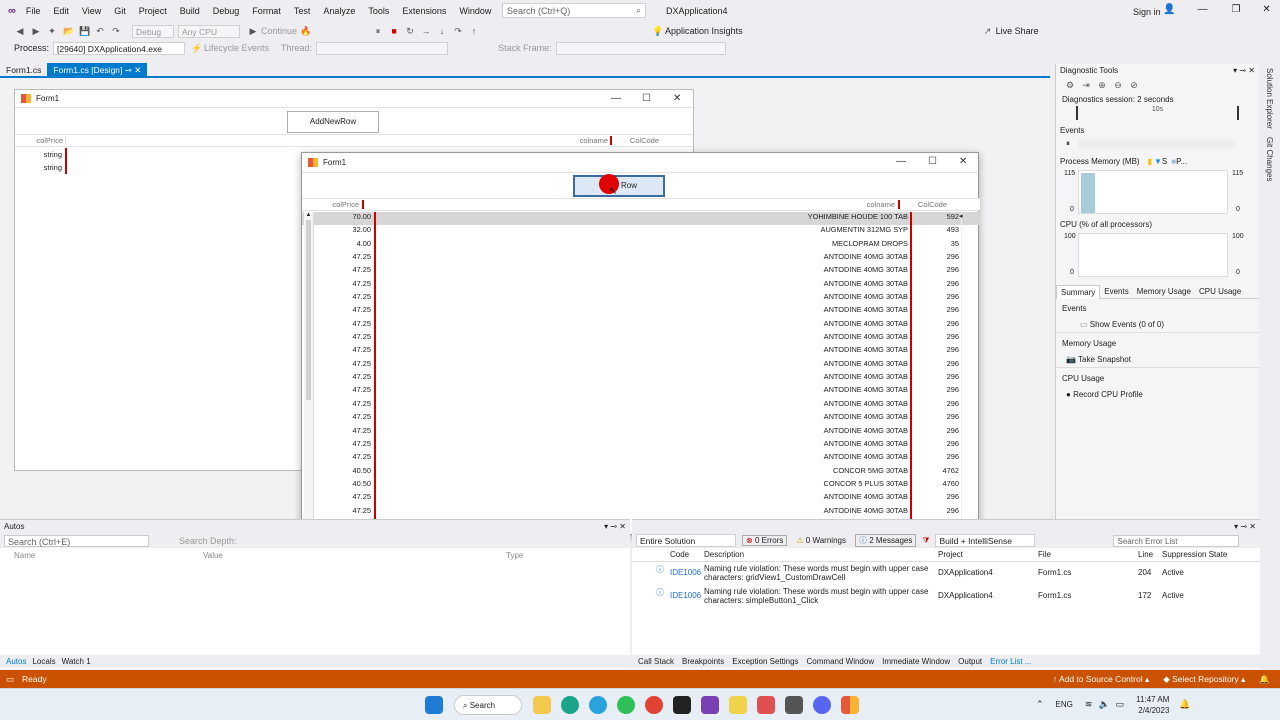  What do you see at coordinates (1101, 679) in the screenshot?
I see `source-control-button: ↑ Add to Source Control ▴` at bounding box center [1101, 679].